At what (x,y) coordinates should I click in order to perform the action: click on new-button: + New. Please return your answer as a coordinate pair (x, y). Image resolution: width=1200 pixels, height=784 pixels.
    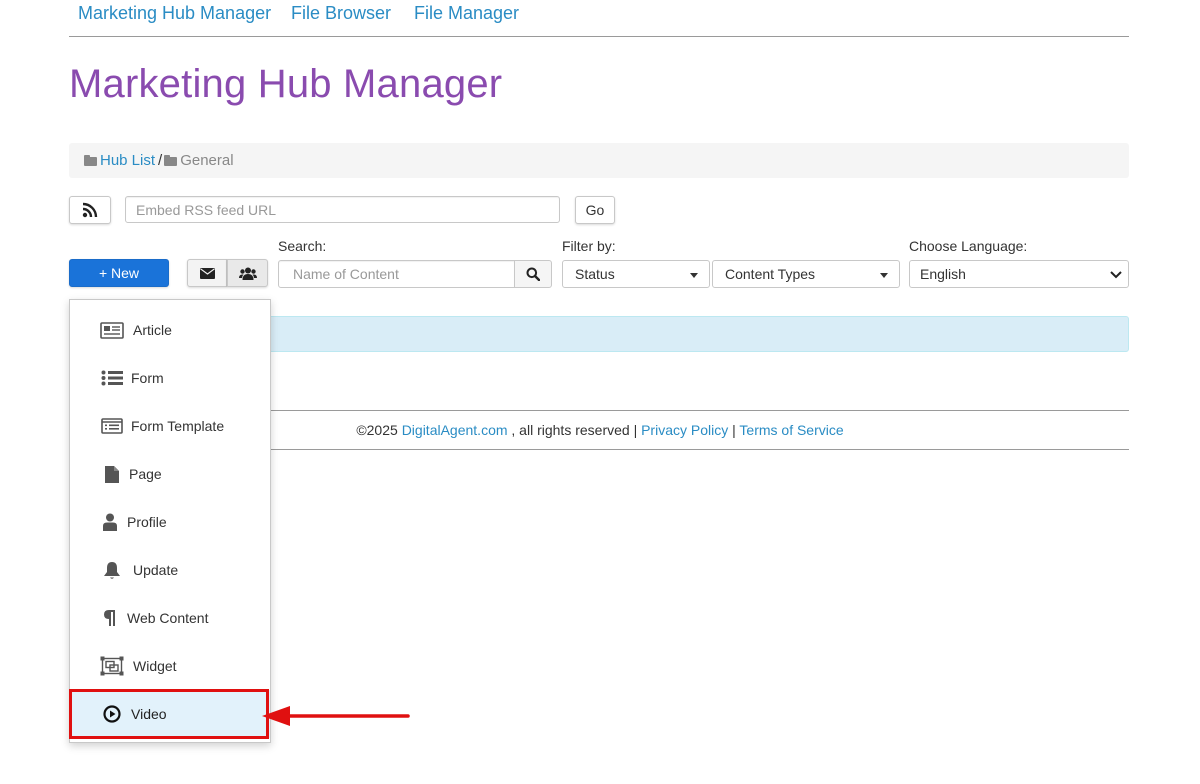
    Looking at the image, I should click on (119, 273).